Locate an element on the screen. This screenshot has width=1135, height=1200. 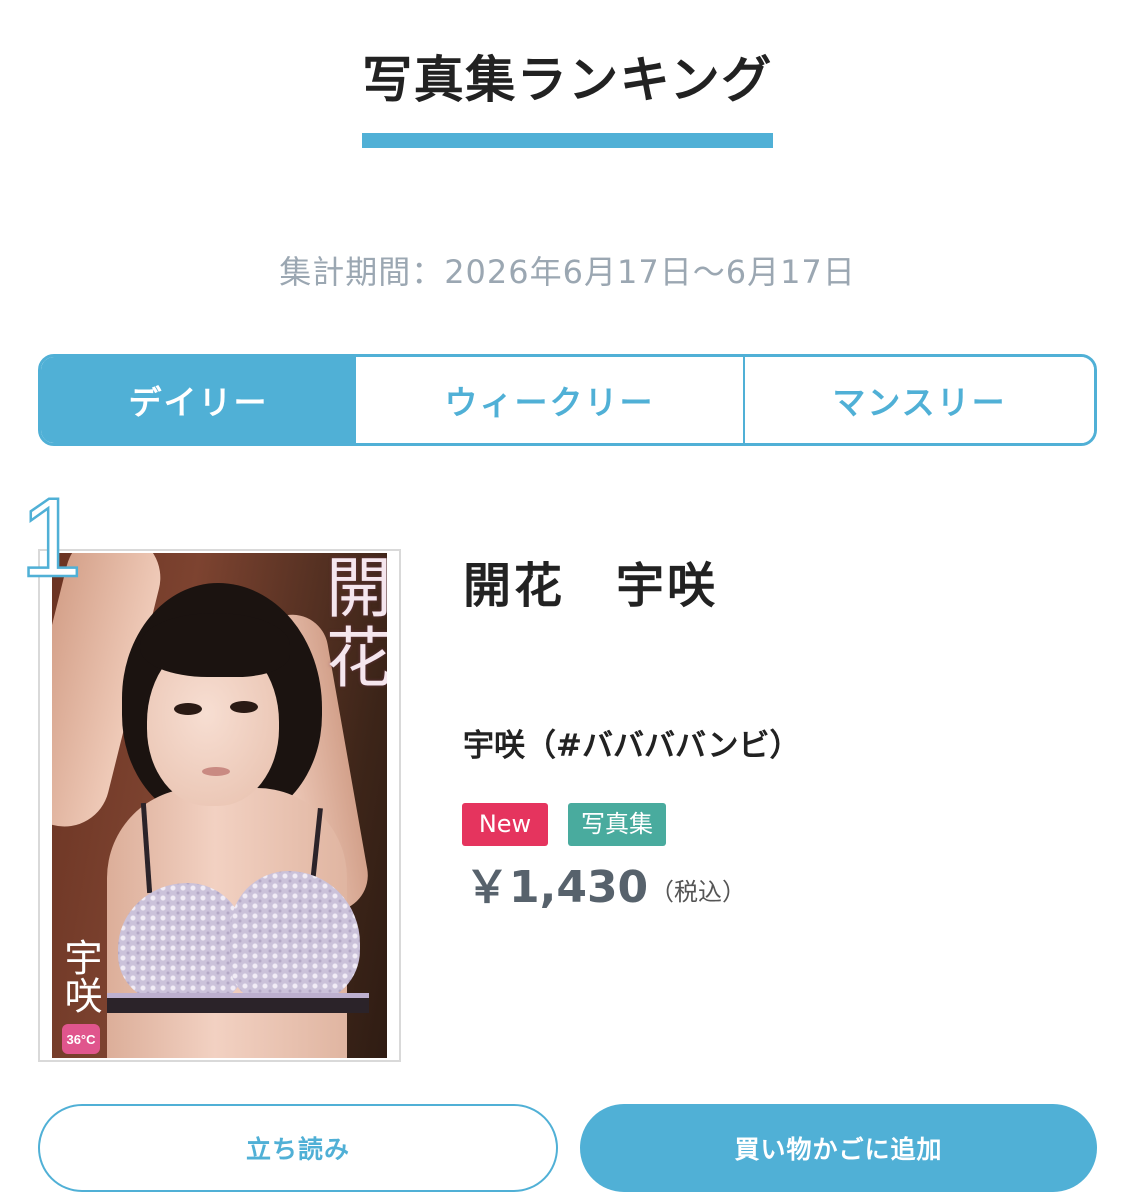
category-badge: 写真集 is located at coordinates (617, 824).